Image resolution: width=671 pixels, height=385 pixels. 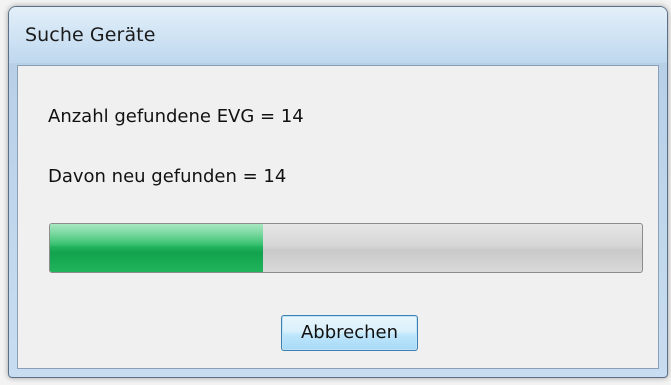 I want to click on title-bar: Suche Geräte, so click(x=338, y=35).